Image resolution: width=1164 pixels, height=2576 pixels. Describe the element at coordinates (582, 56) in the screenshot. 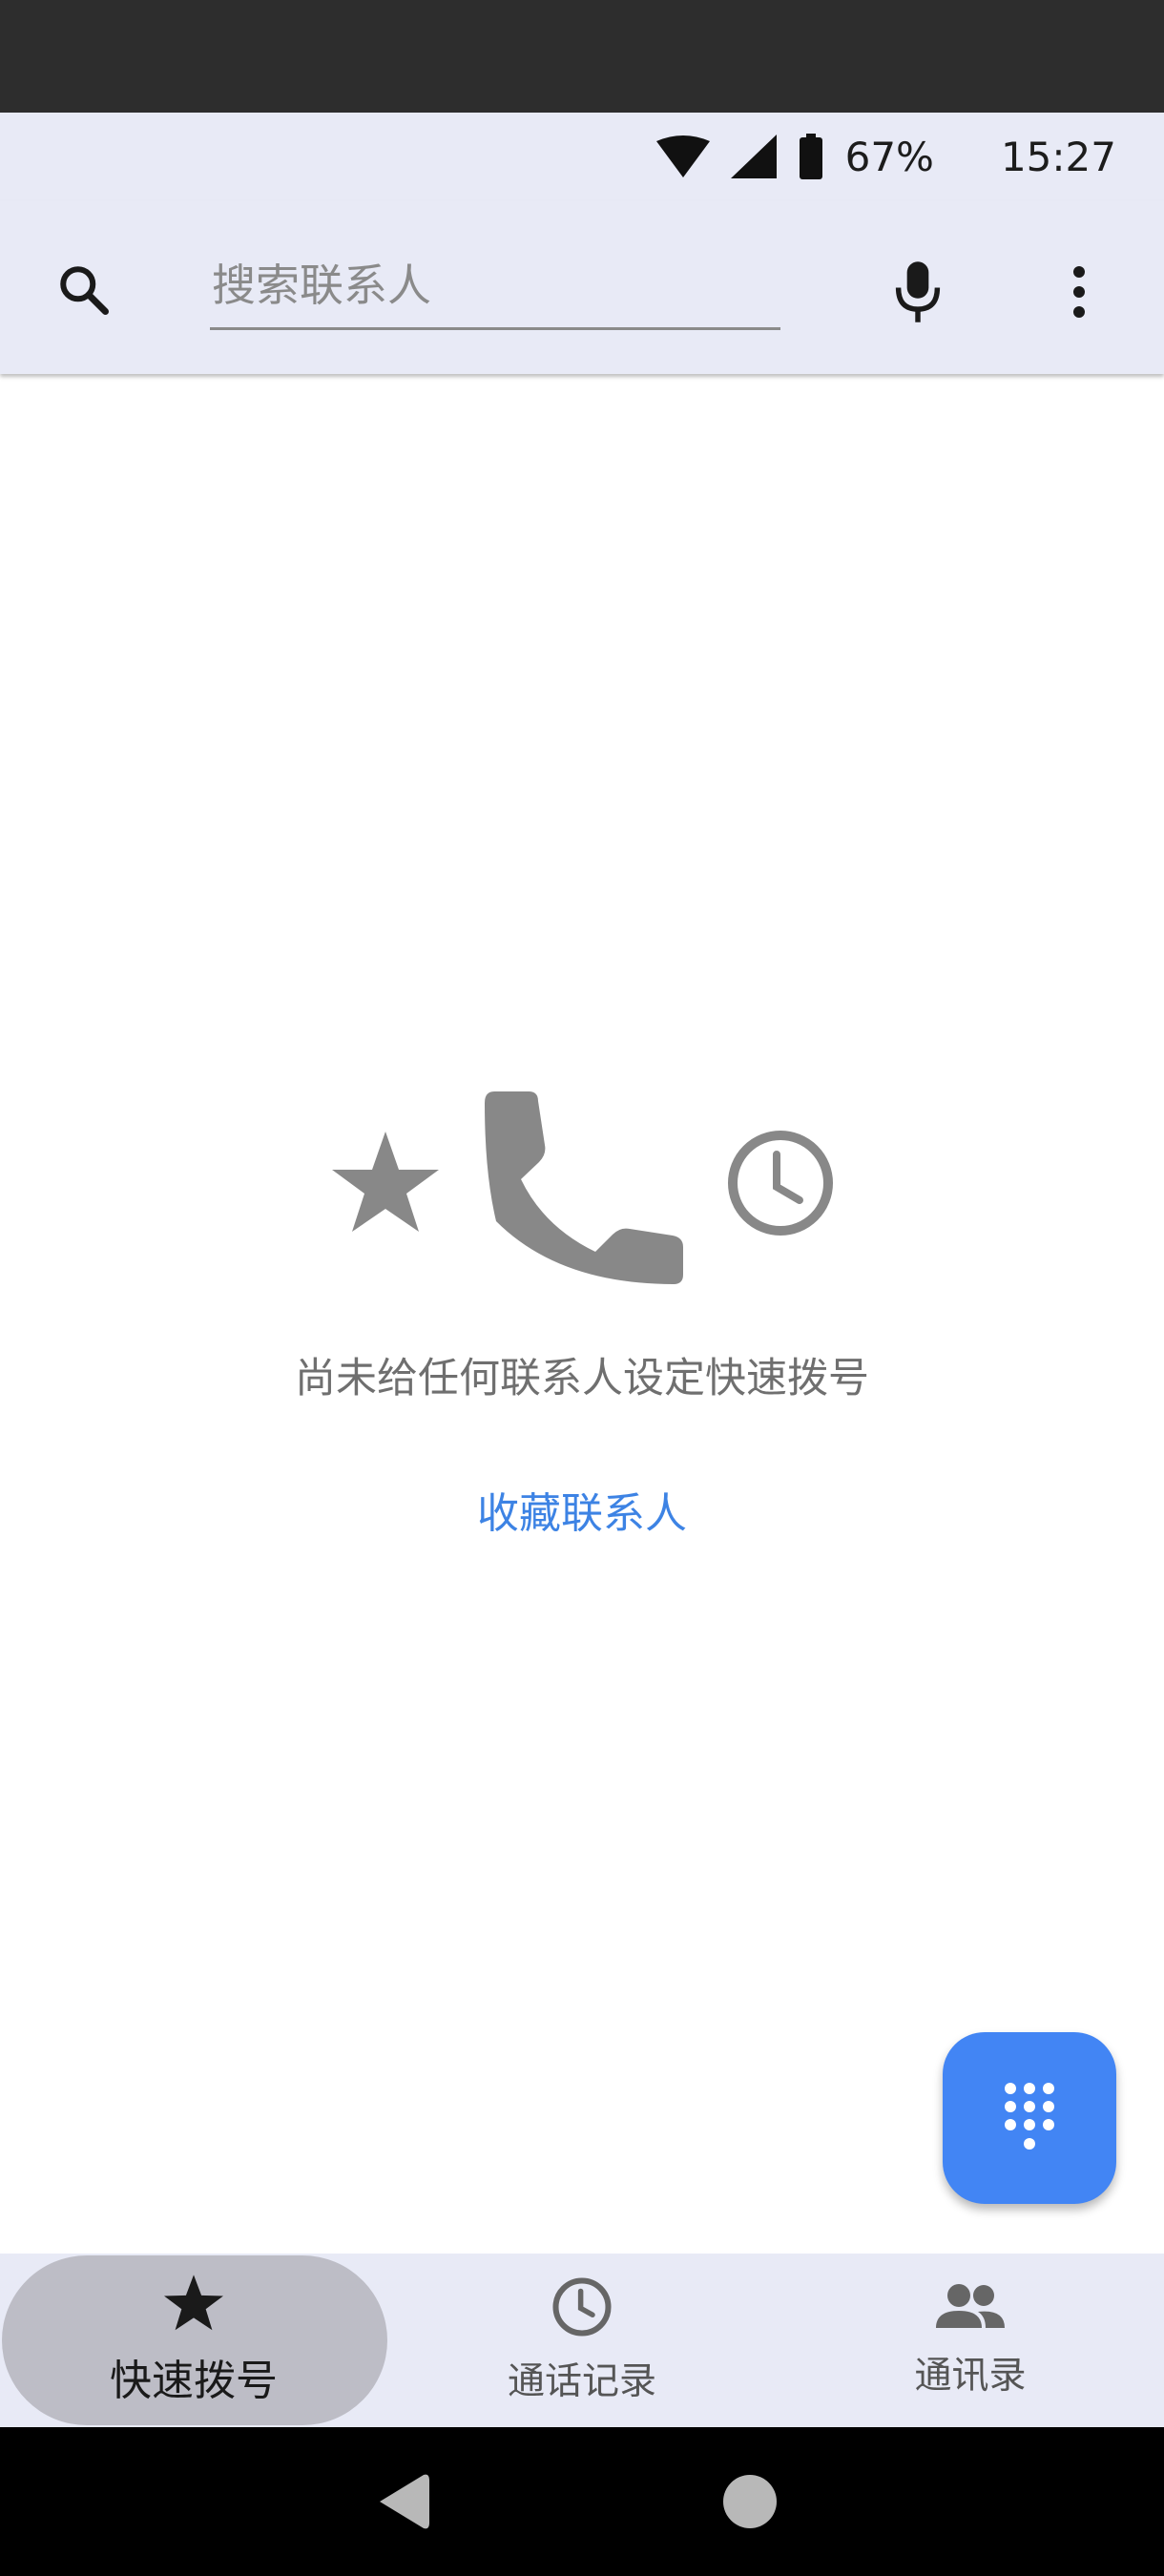

I see `top-bezel` at that location.